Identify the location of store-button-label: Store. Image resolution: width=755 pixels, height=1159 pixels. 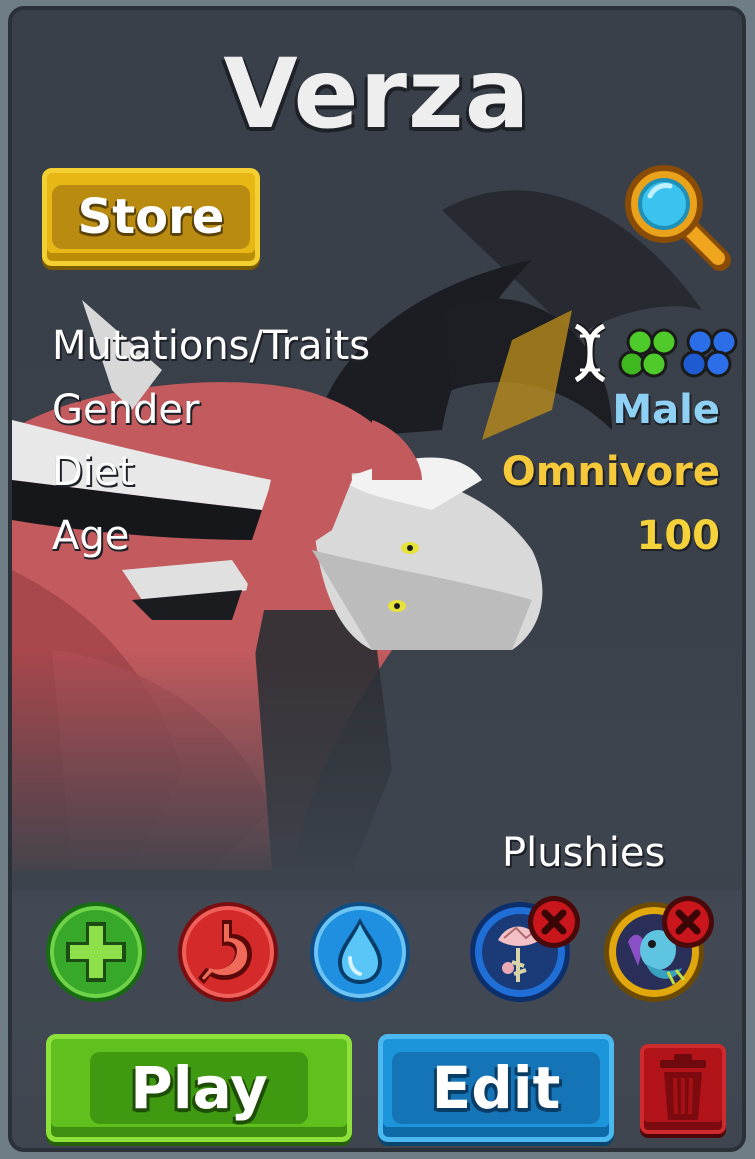
(151, 217).